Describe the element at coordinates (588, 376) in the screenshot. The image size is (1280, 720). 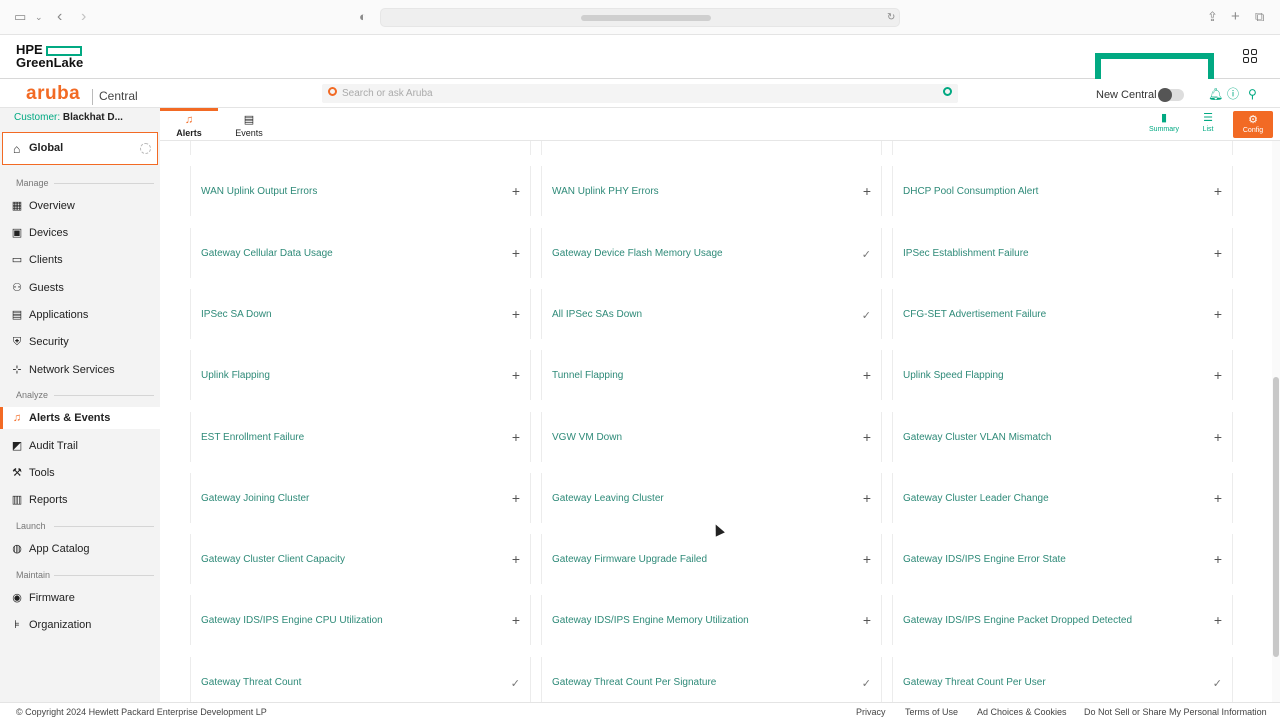
I see `alert-name: Tunnel Flapping` at that location.